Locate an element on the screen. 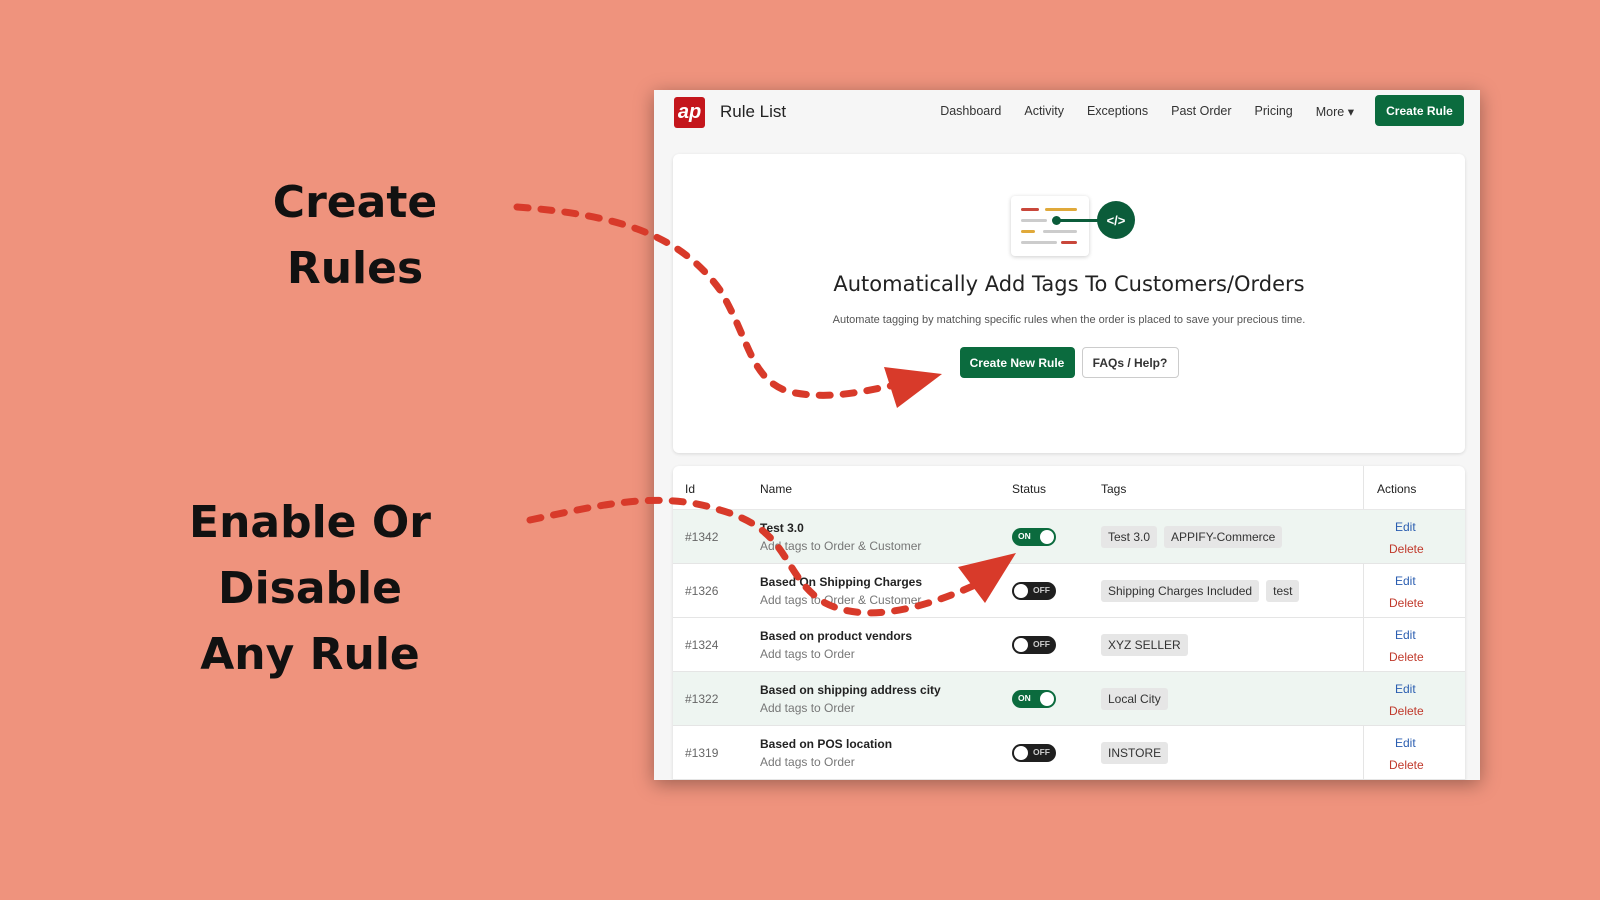 The image size is (1600, 900). rule-id: #1322 is located at coordinates (702, 699).